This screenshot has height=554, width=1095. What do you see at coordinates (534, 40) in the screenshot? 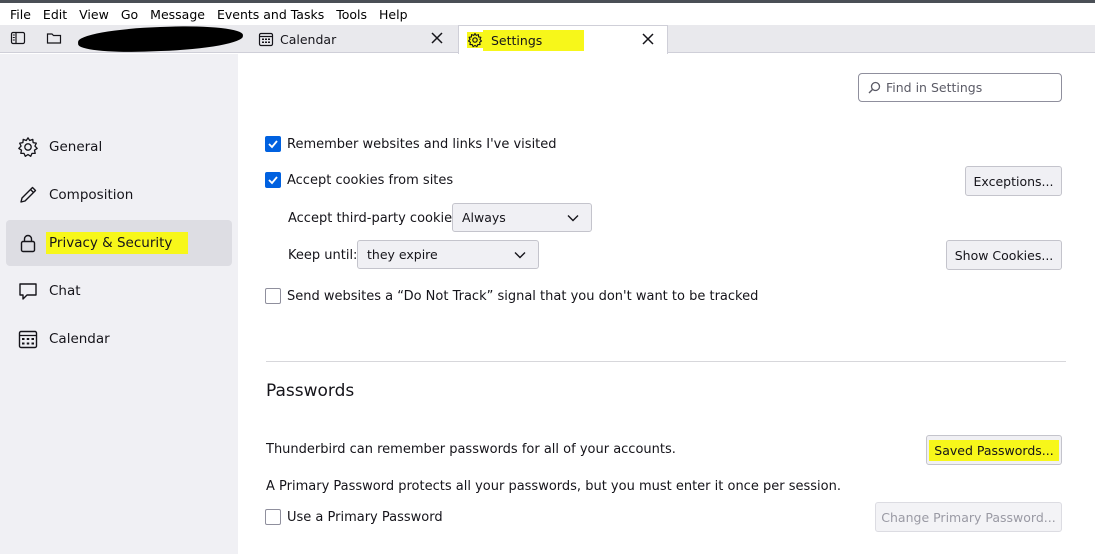
I see `tab-settings-label: Settings` at bounding box center [534, 40].